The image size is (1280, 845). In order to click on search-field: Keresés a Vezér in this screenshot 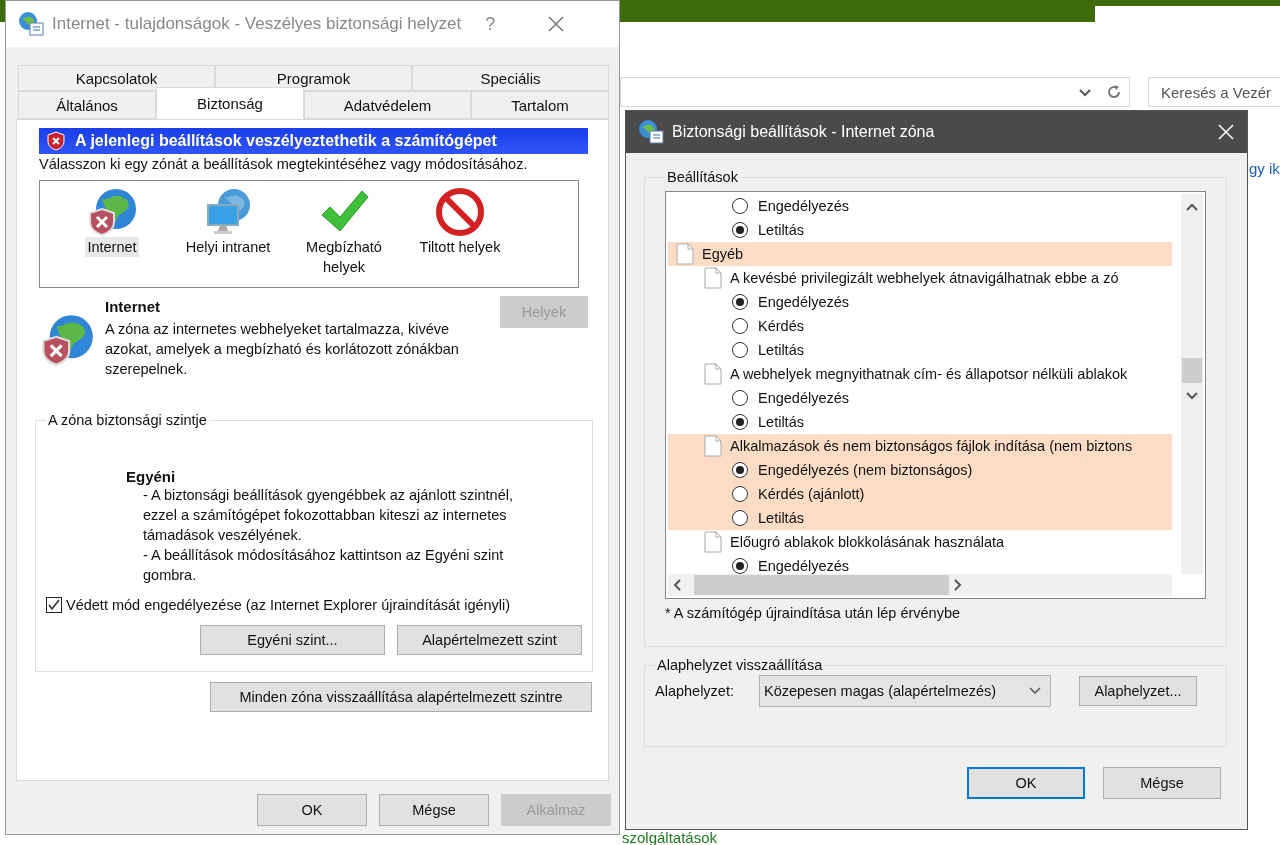, I will do `click(1214, 92)`.